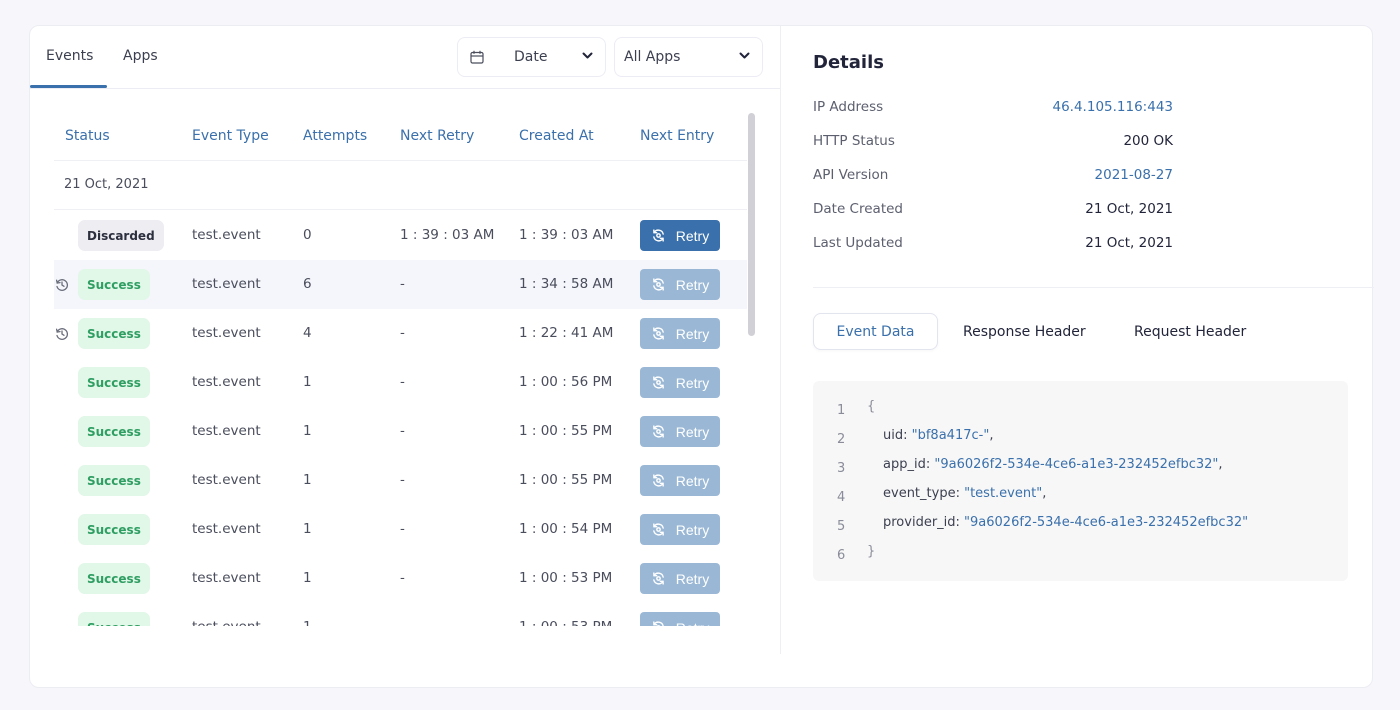 The image size is (1400, 710). What do you see at coordinates (140, 56) in the screenshot?
I see `tab-apps: Apps` at bounding box center [140, 56].